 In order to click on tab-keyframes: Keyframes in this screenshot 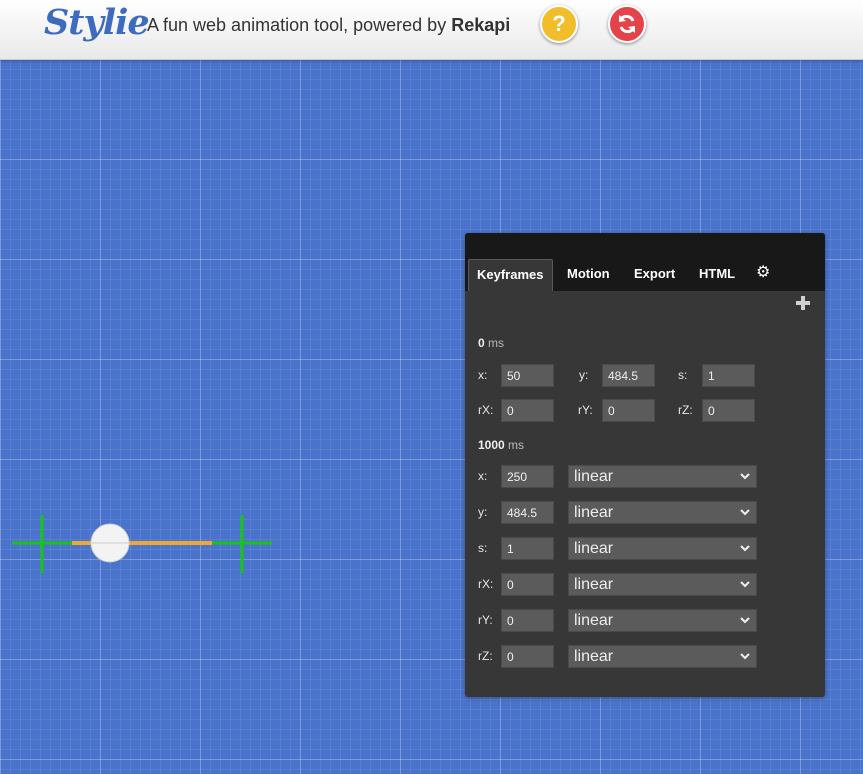, I will do `click(510, 275)`.